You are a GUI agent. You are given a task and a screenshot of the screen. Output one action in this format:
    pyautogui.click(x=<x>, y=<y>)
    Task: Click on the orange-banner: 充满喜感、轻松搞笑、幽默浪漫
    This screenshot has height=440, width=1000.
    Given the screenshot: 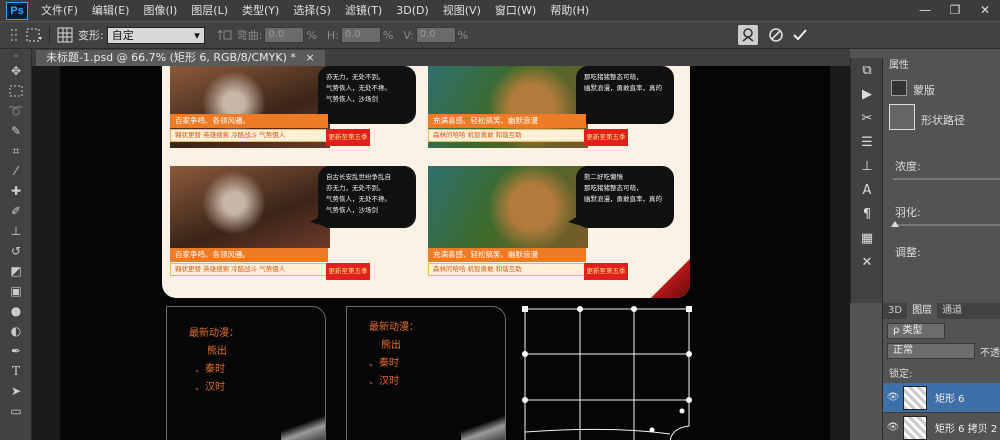 What is the action you would take?
    pyautogui.click(x=507, y=121)
    